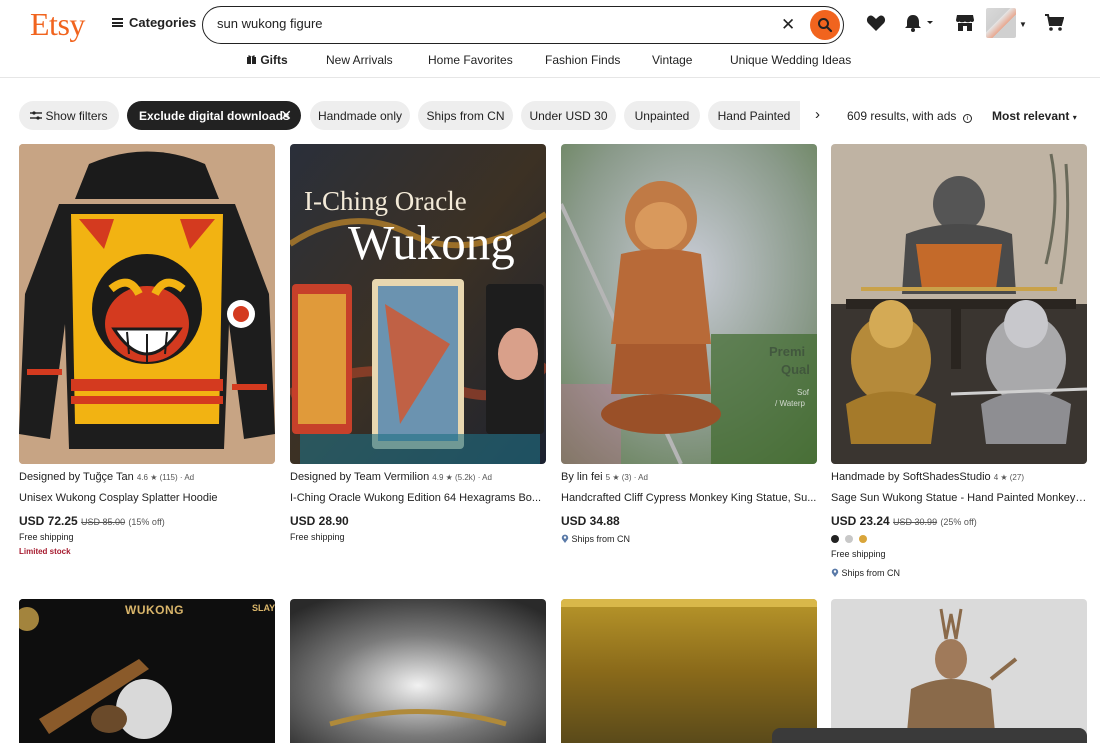 This screenshot has height=743, width=1100. I want to click on chip-under-usd-30: Under USD 30, so click(568, 115).